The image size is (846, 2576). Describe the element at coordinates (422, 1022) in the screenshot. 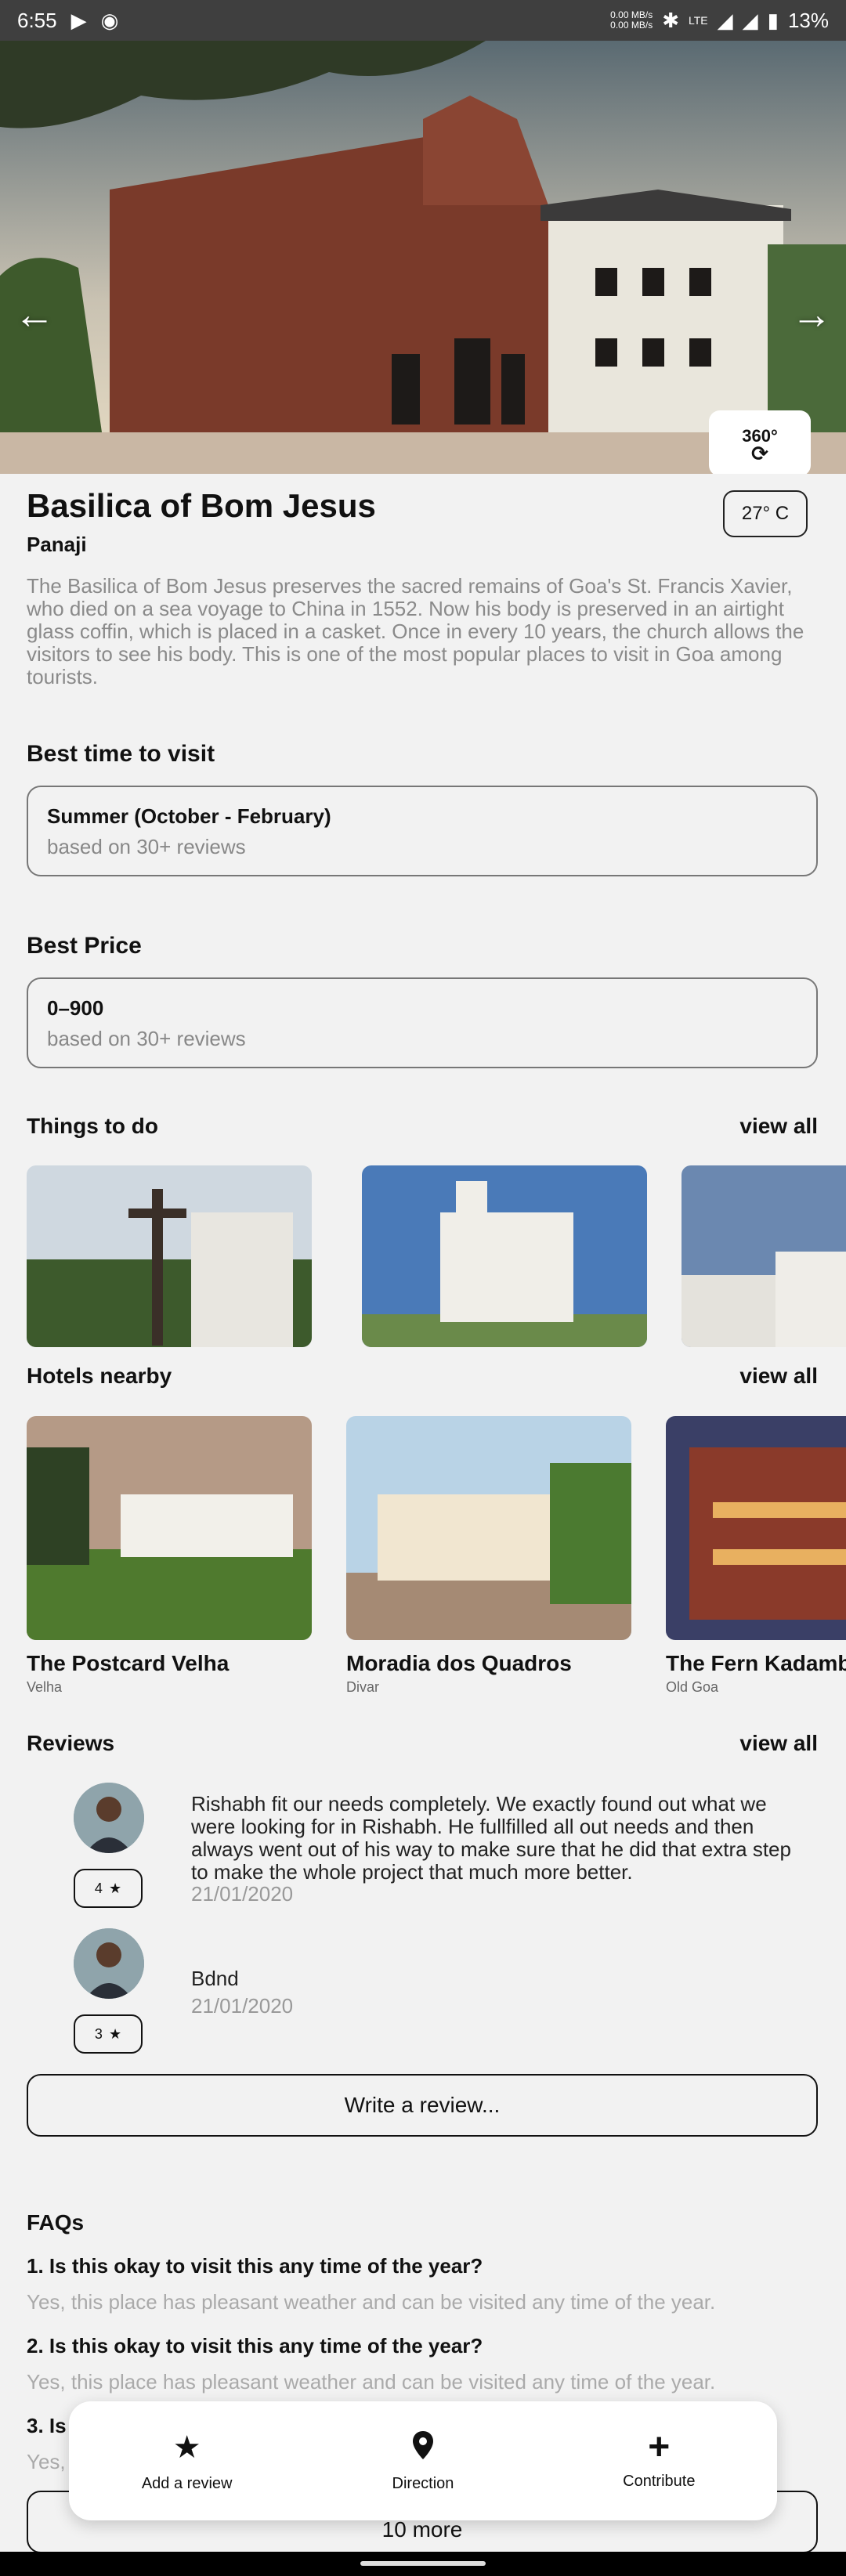

I see `best-price-card: 0–900 based on 30+ reviews` at that location.